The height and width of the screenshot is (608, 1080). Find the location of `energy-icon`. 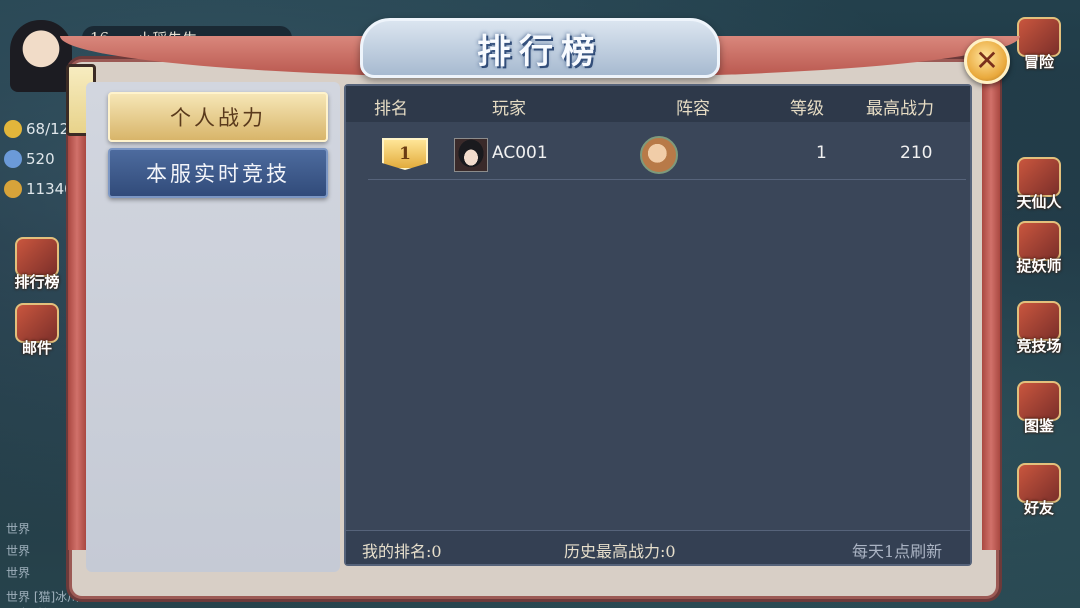

energy-icon is located at coordinates (13, 129).